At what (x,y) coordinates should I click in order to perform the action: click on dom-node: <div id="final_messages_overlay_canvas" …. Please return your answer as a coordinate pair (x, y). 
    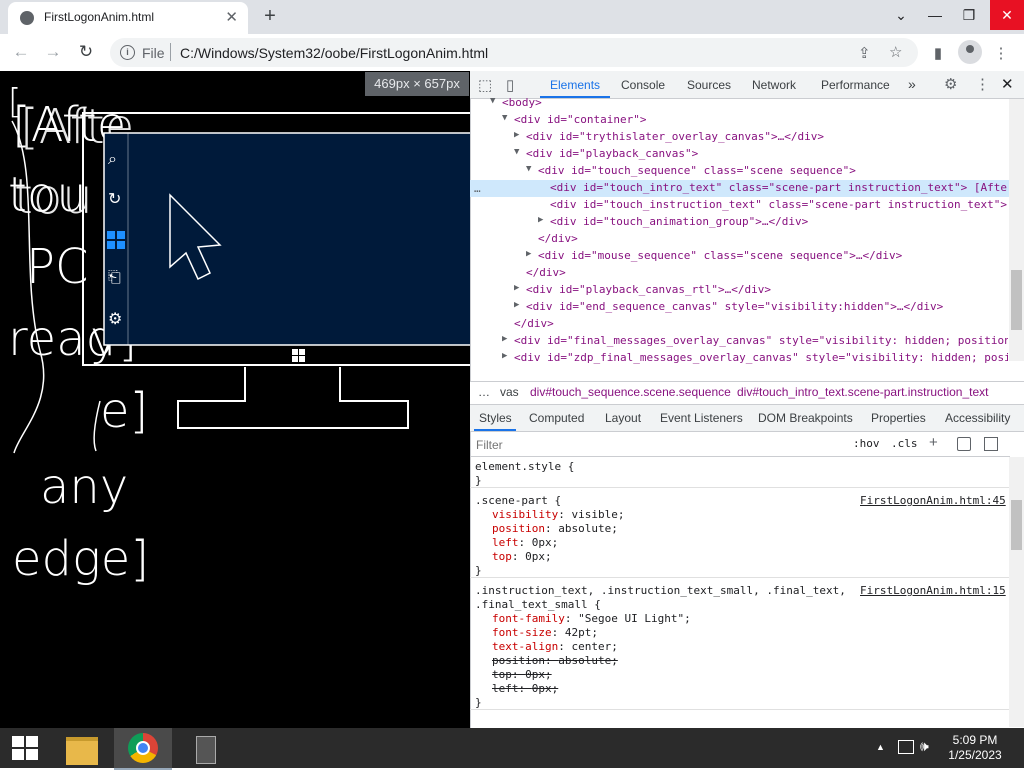
    Looking at the image, I should click on (761, 340).